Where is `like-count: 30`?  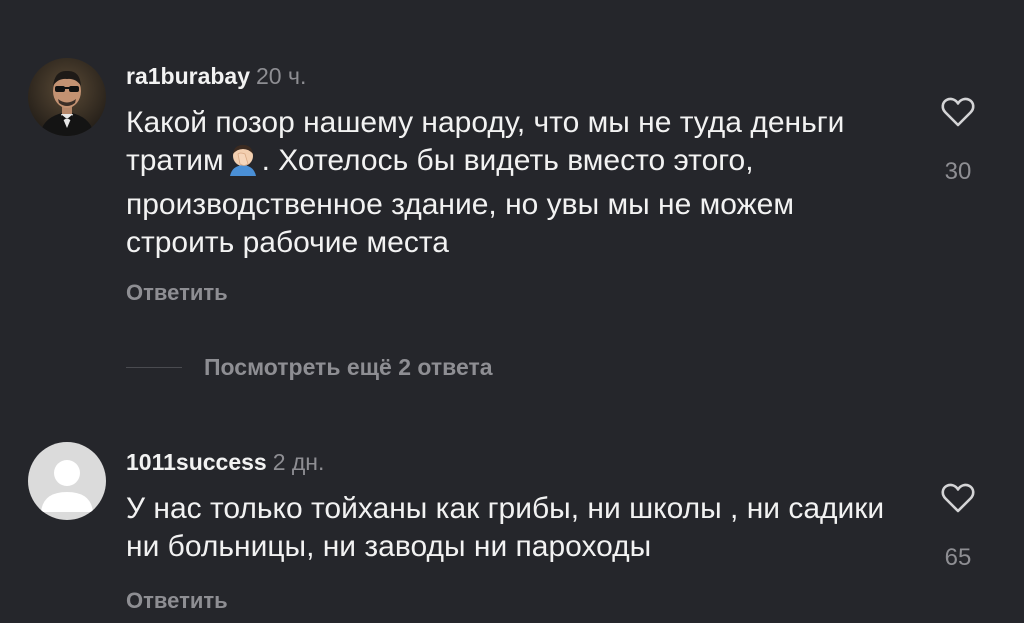 like-count: 30 is located at coordinates (958, 171).